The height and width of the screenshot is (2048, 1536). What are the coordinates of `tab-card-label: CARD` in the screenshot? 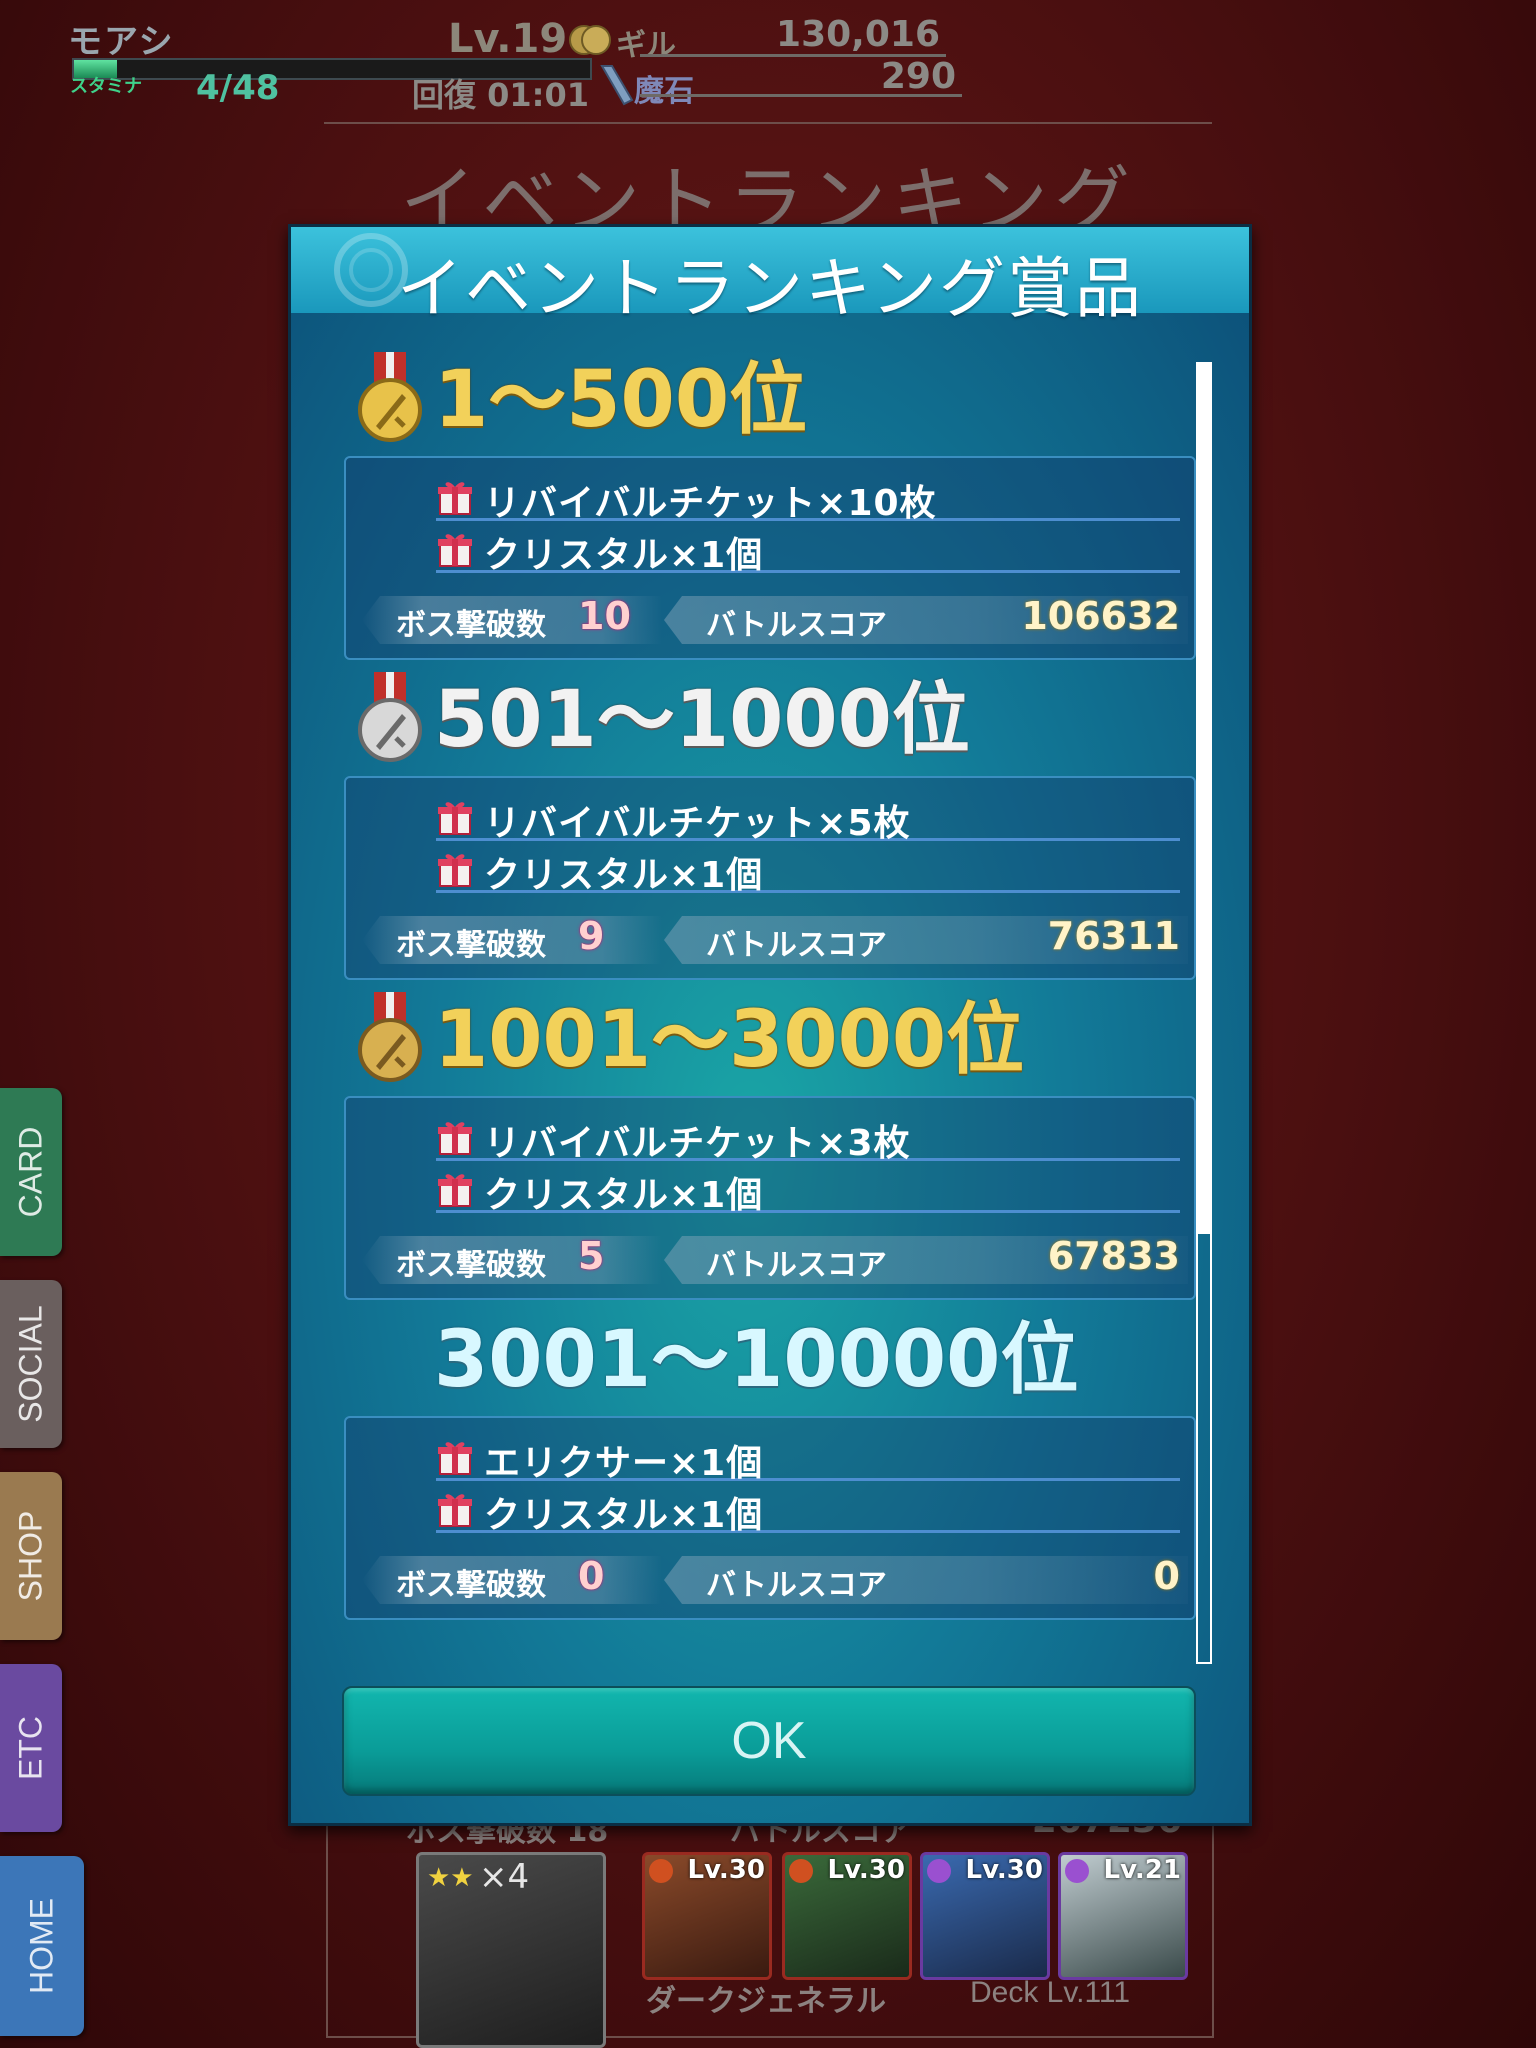 It's located at (30, 1172).